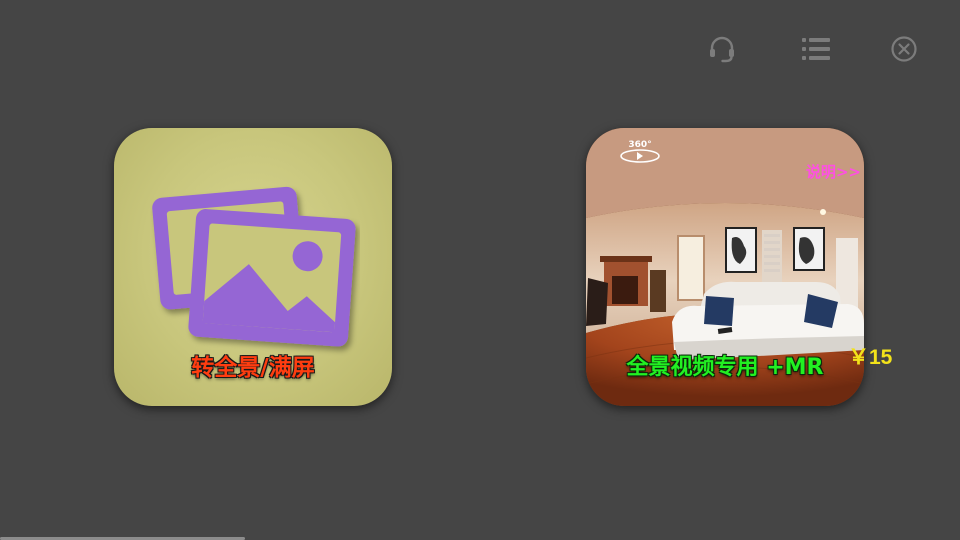  I want to click on images-icon, so click(254, 266).